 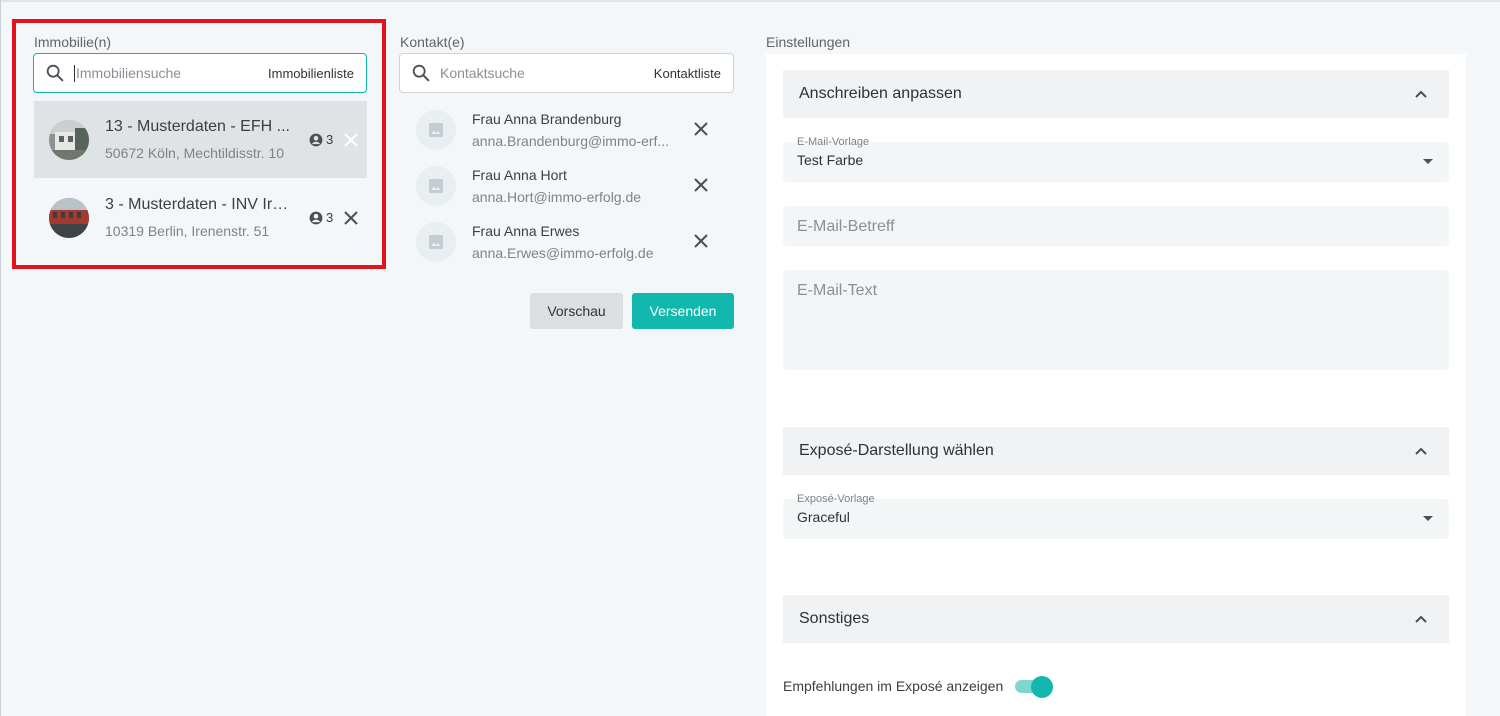 What do you see at coordinates (1116, 159) in the screenshot?
I see `email-template-select: E-Mail-Vorlage Test Farbe` at bounding box center [1116, 159].